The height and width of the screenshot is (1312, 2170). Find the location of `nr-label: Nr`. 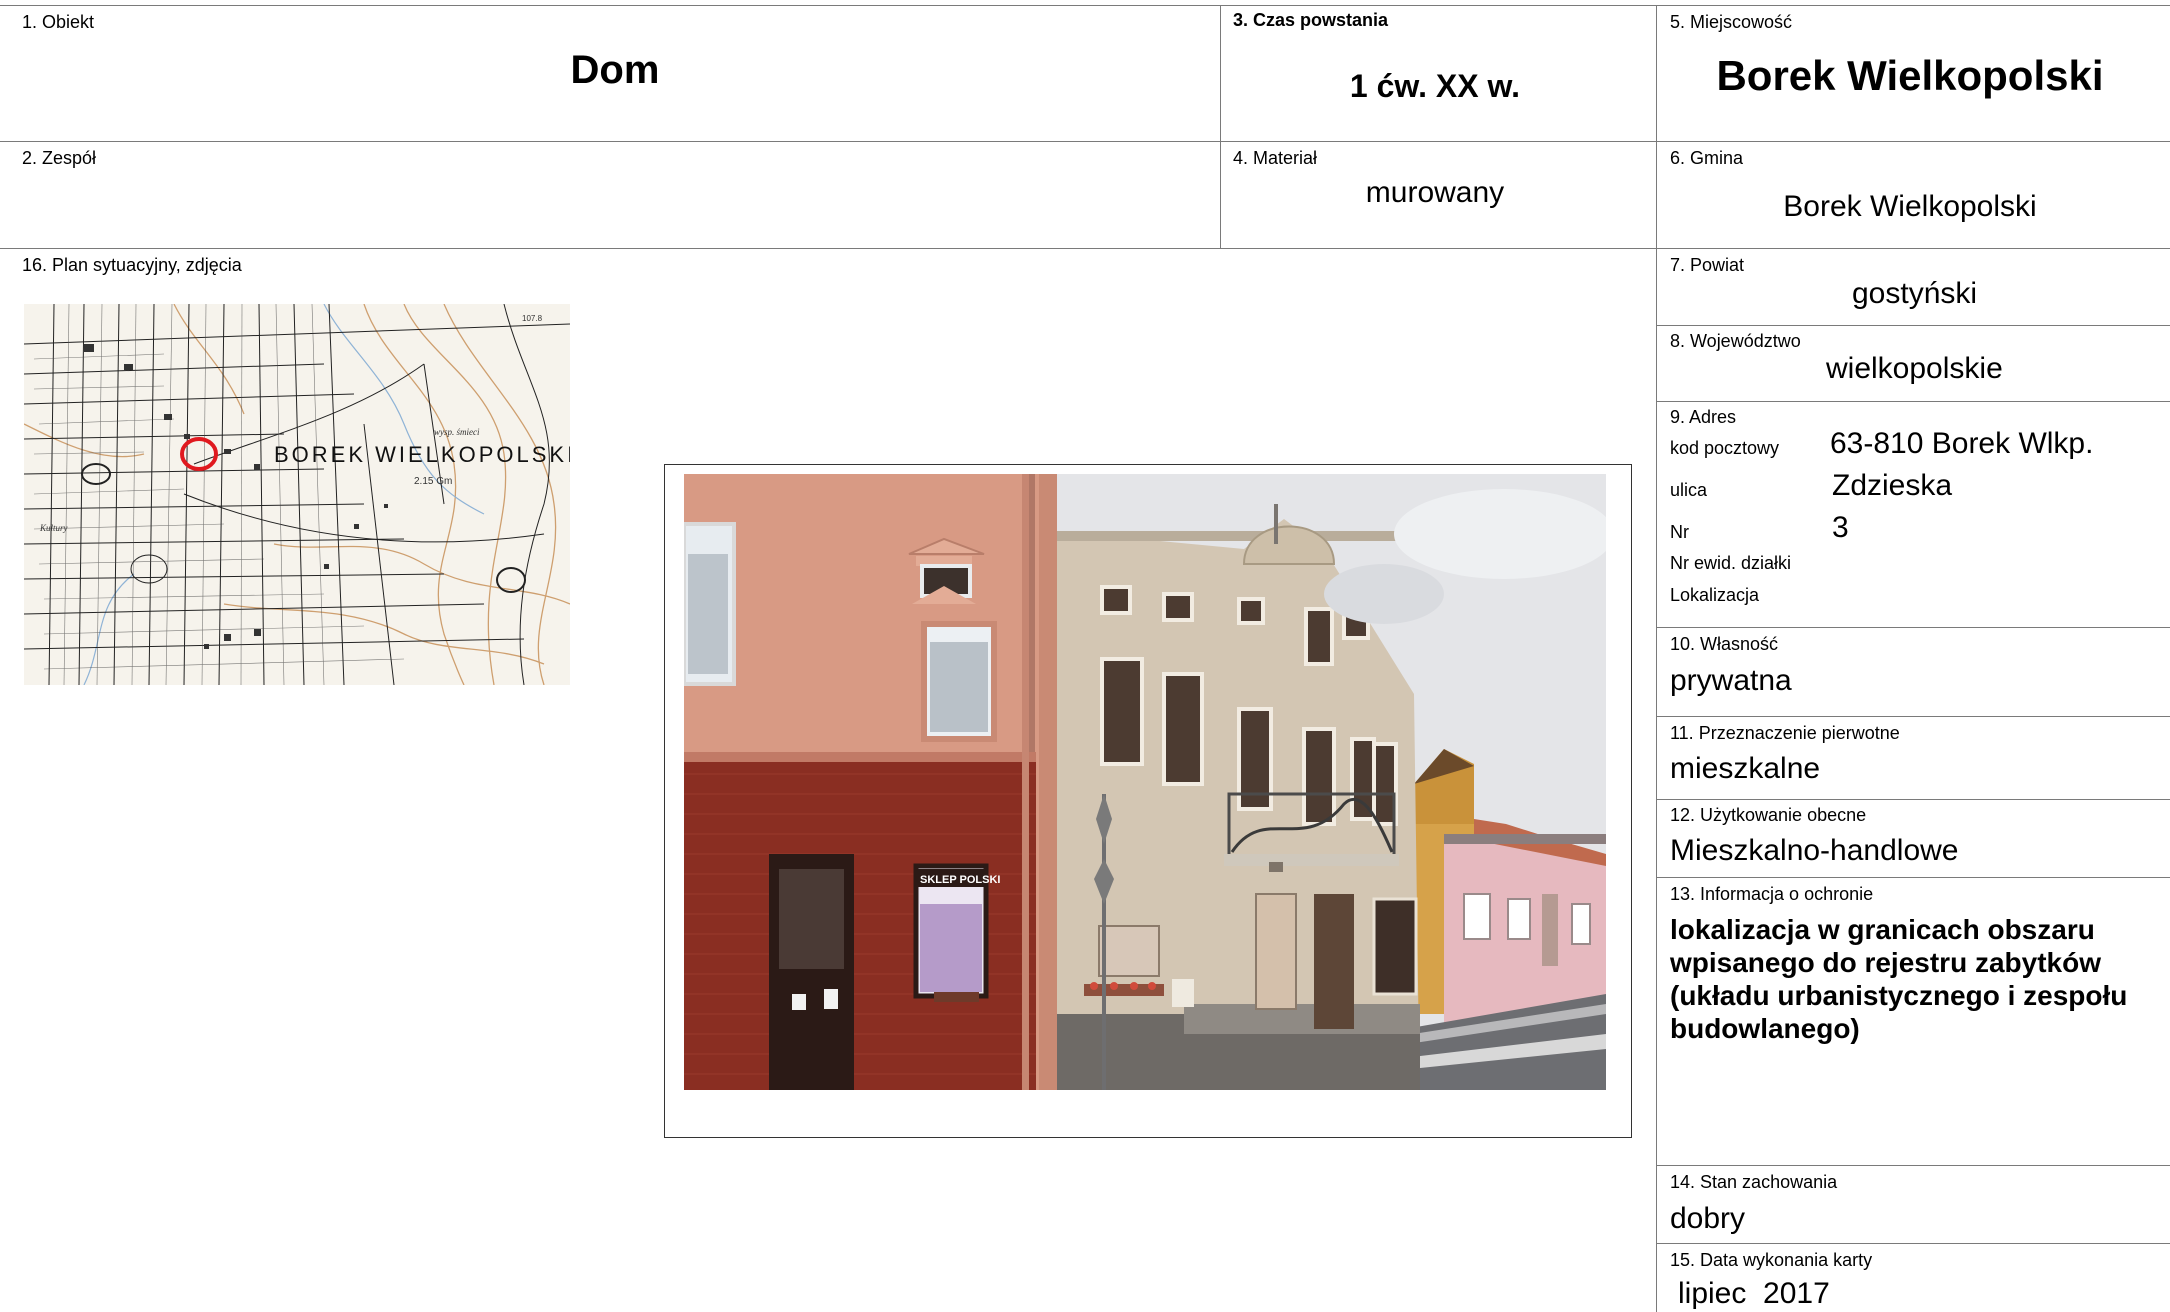

nr-label: Nr is located at coordinates (1679, 532).